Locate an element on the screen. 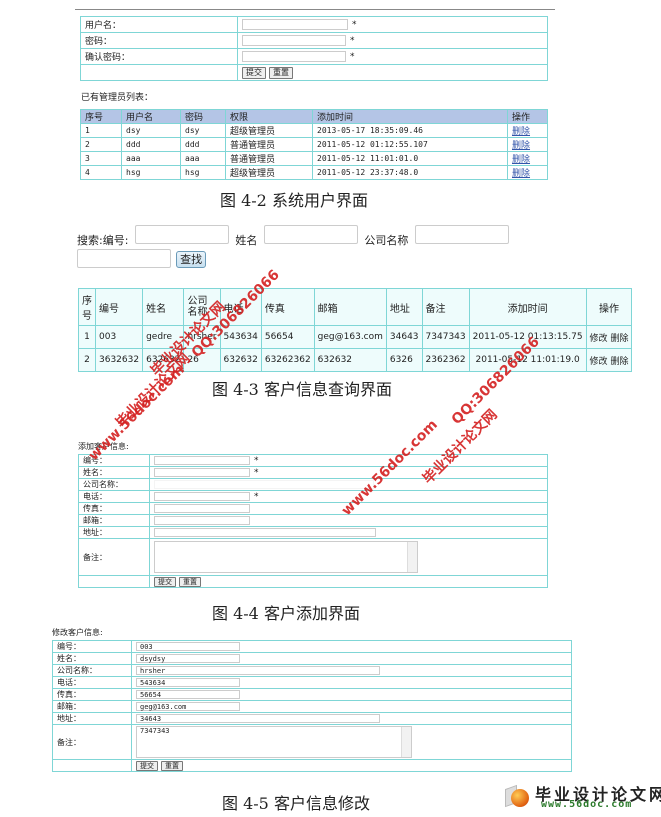  cell-password: hsg is located at coordinates (203, 172).